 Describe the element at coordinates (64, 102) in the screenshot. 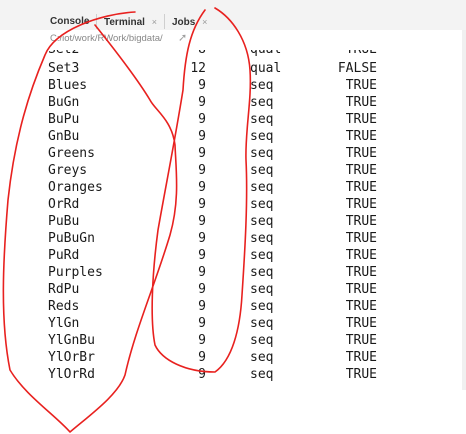

I see `palette-name: BuGn` at that location.